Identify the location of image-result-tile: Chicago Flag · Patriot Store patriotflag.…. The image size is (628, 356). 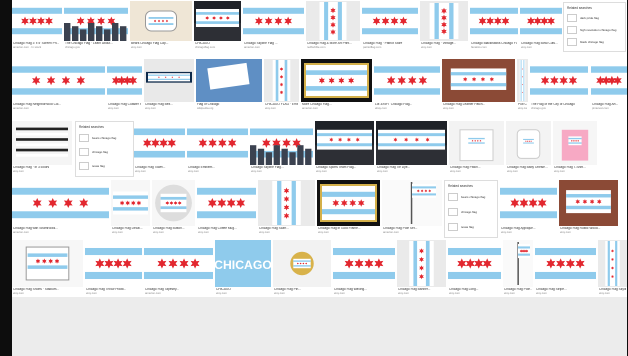
(390, 25).